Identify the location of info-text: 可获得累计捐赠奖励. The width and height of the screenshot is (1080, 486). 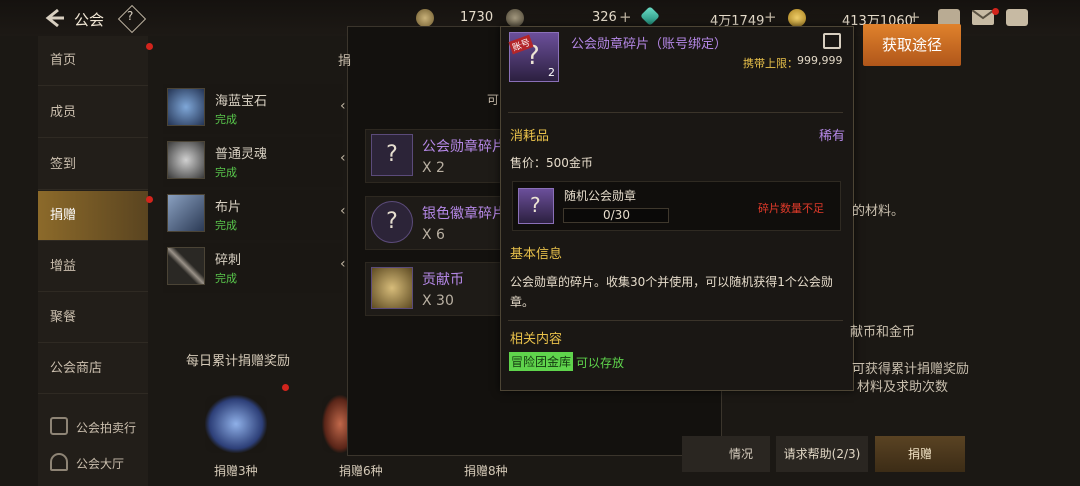
(911, 369).